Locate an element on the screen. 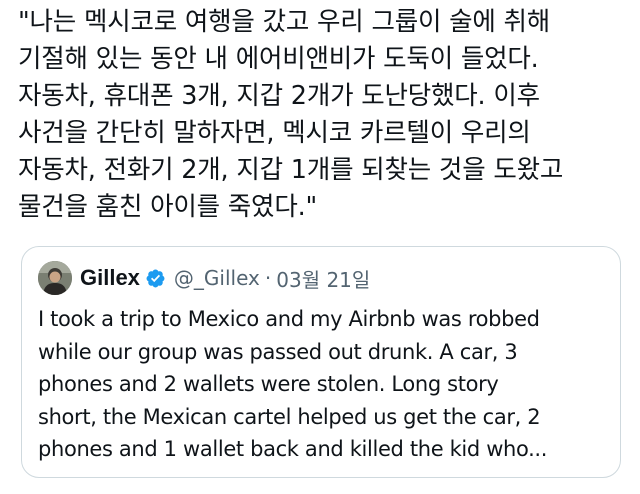 This screenshot has width=640, height=494. quoted-tweet-header: Gillex @_Gillex · 03월 21일 is located at coordinates (204, 278).